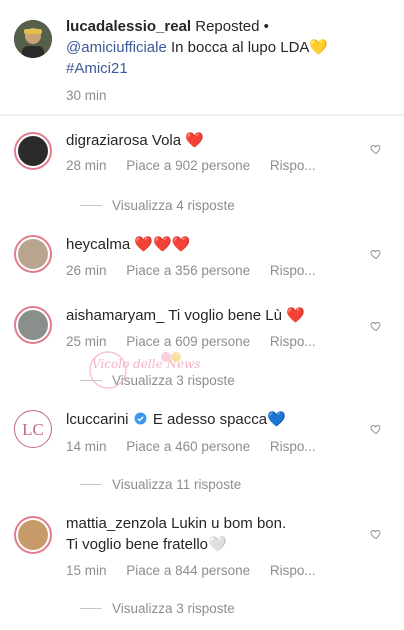 The image size is (404, 630). What do you see at coordinates (86, 446) in the screenshot?
I see `comment-time: 14 min` at bounding box center [86, 446].